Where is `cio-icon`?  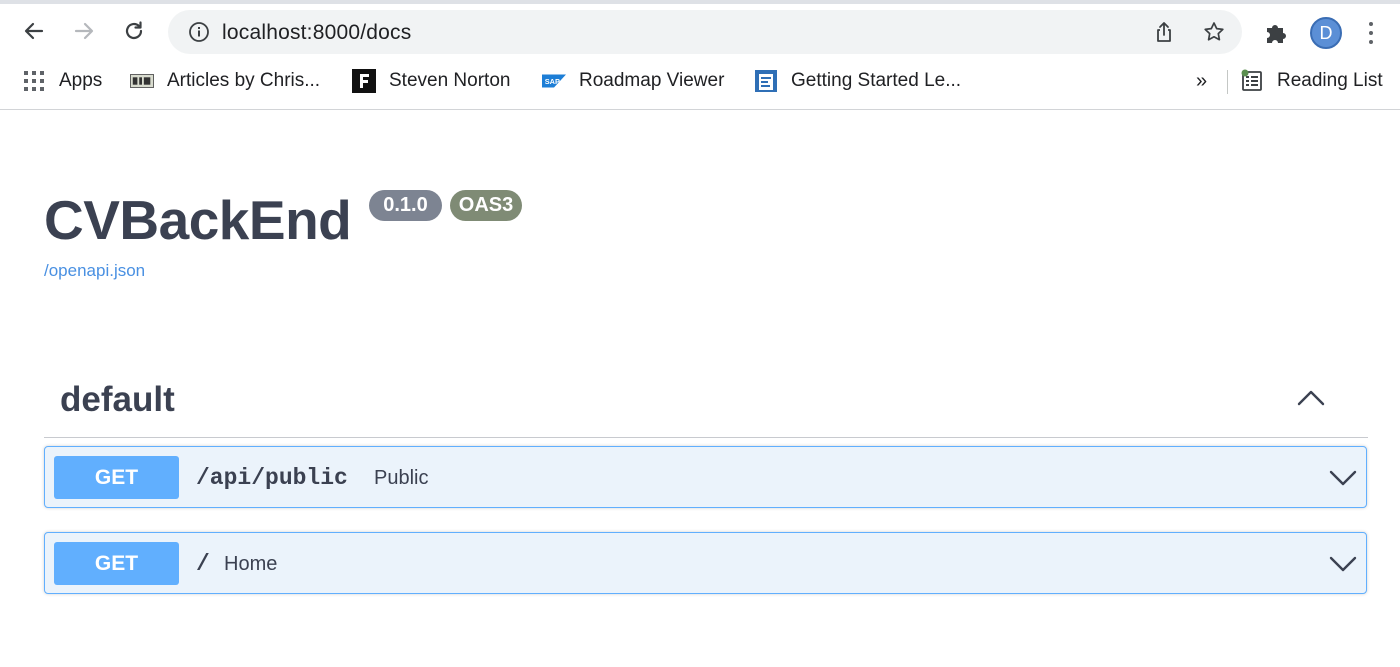
cio-icon is located at coordinates (142, 81).